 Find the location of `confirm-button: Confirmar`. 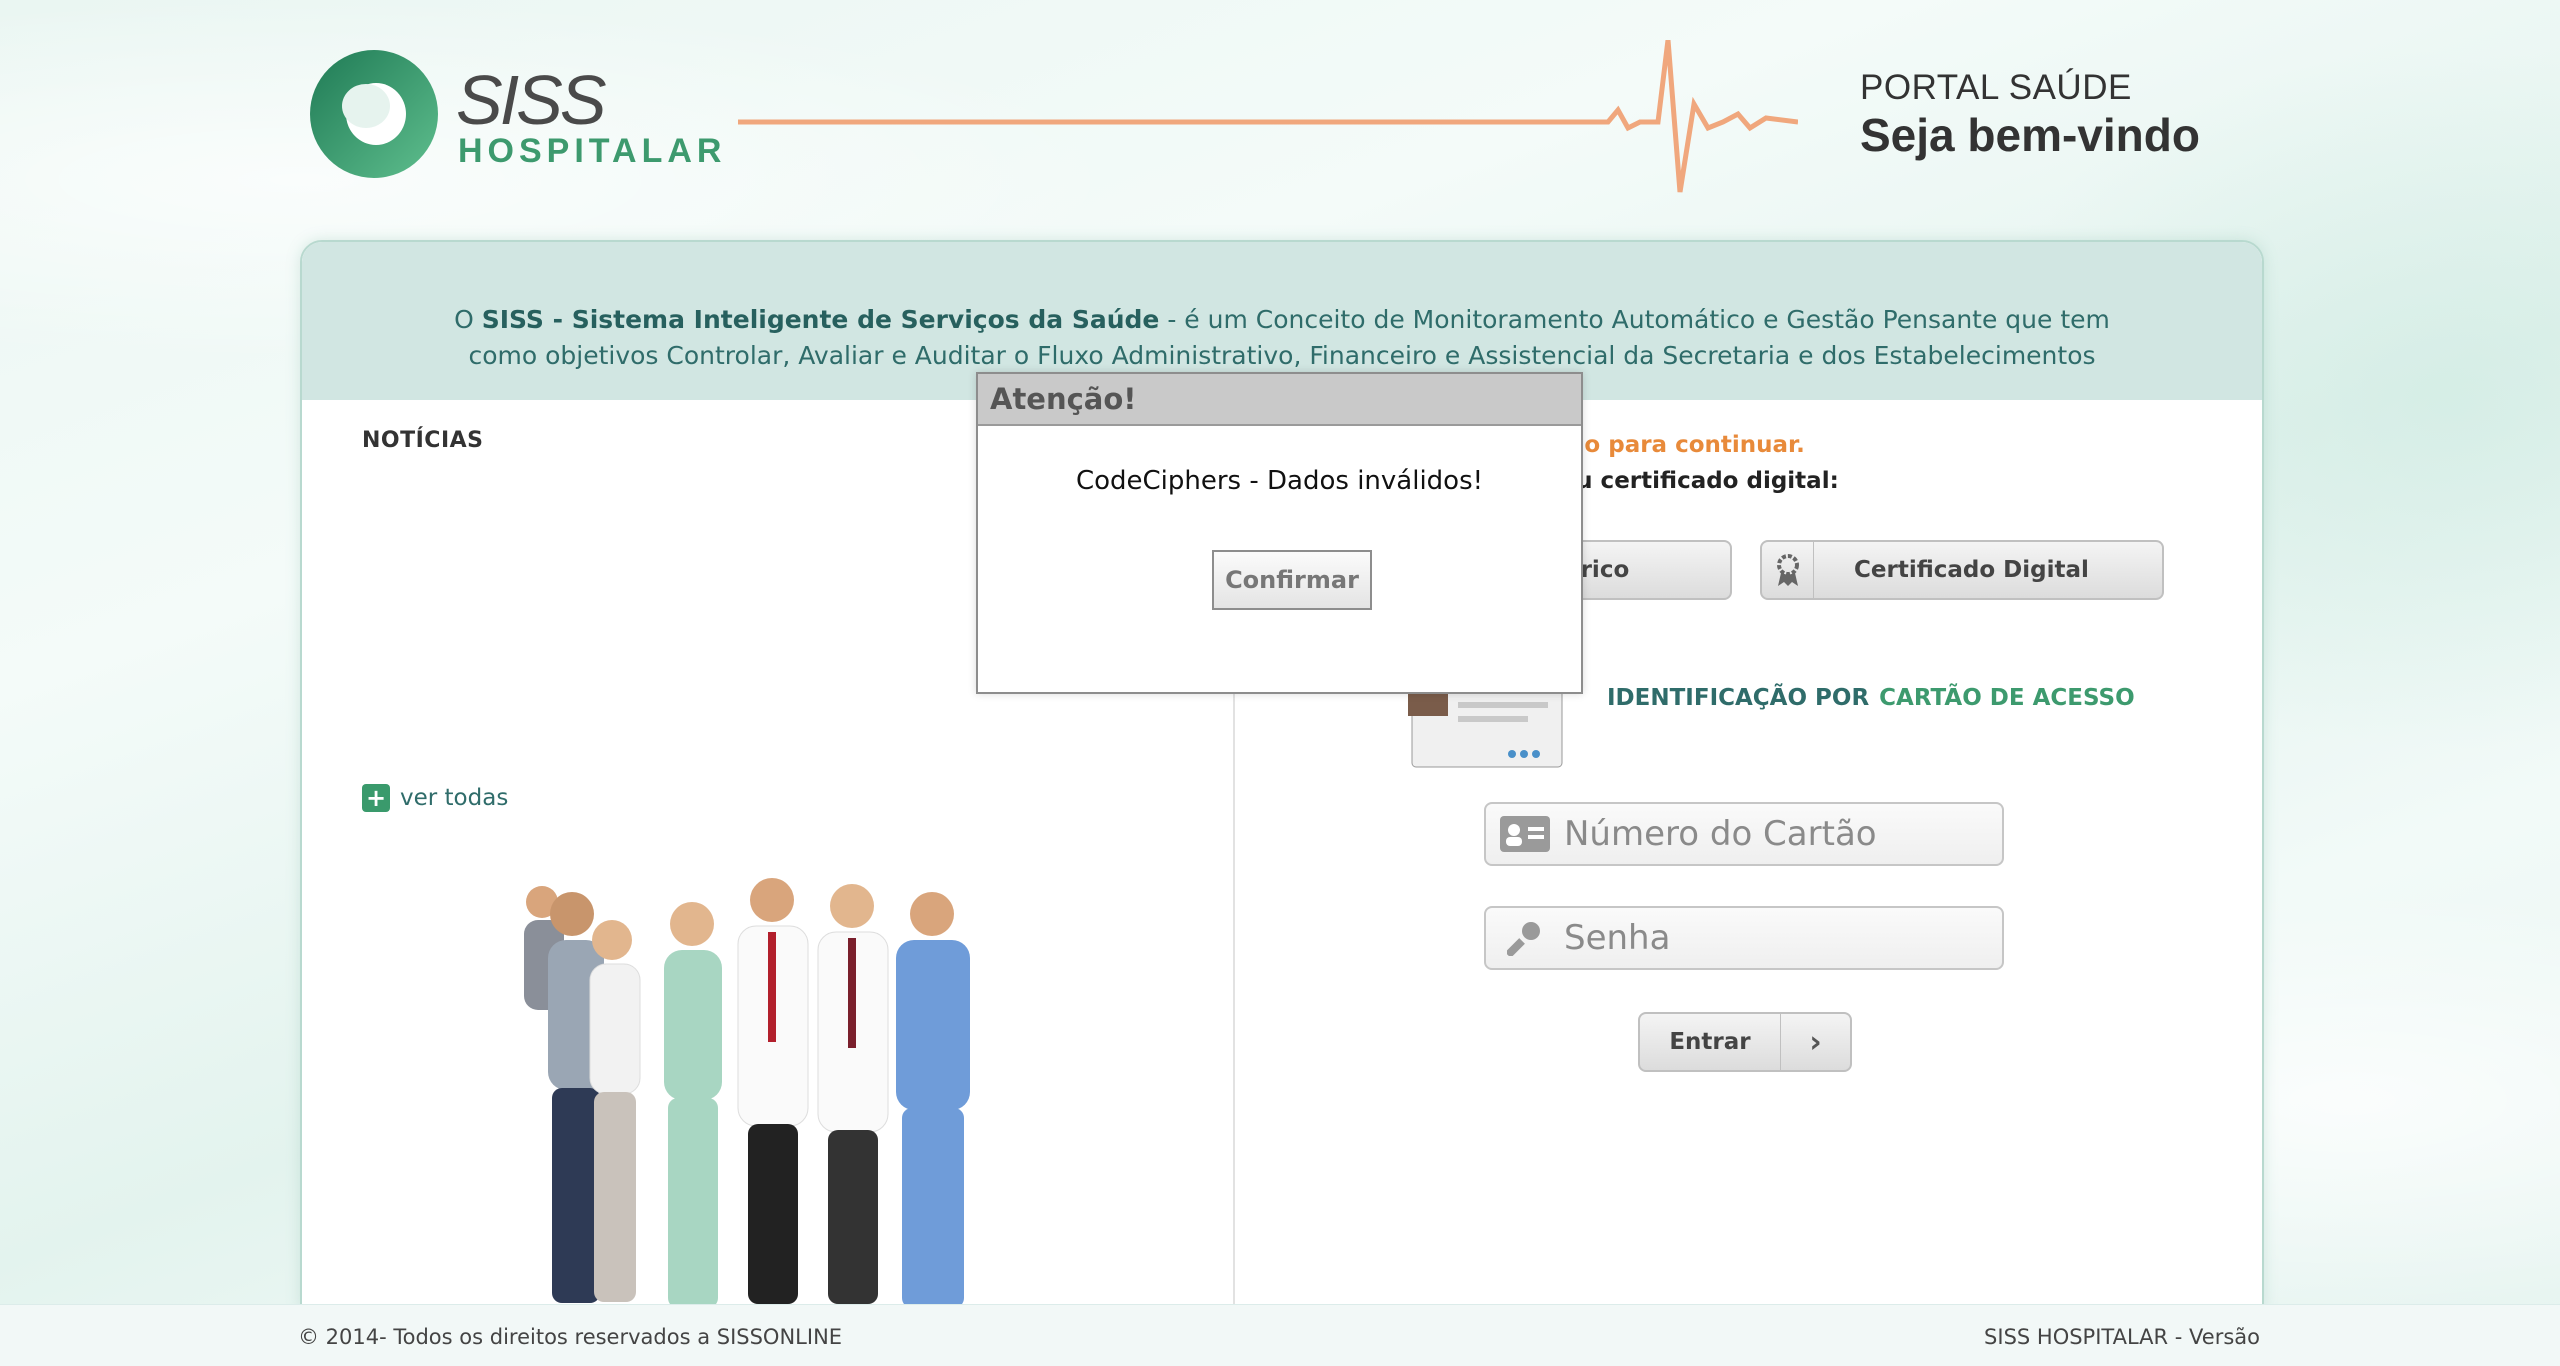

confirm-button: Confirmar is located at coordinates (1292, 580).